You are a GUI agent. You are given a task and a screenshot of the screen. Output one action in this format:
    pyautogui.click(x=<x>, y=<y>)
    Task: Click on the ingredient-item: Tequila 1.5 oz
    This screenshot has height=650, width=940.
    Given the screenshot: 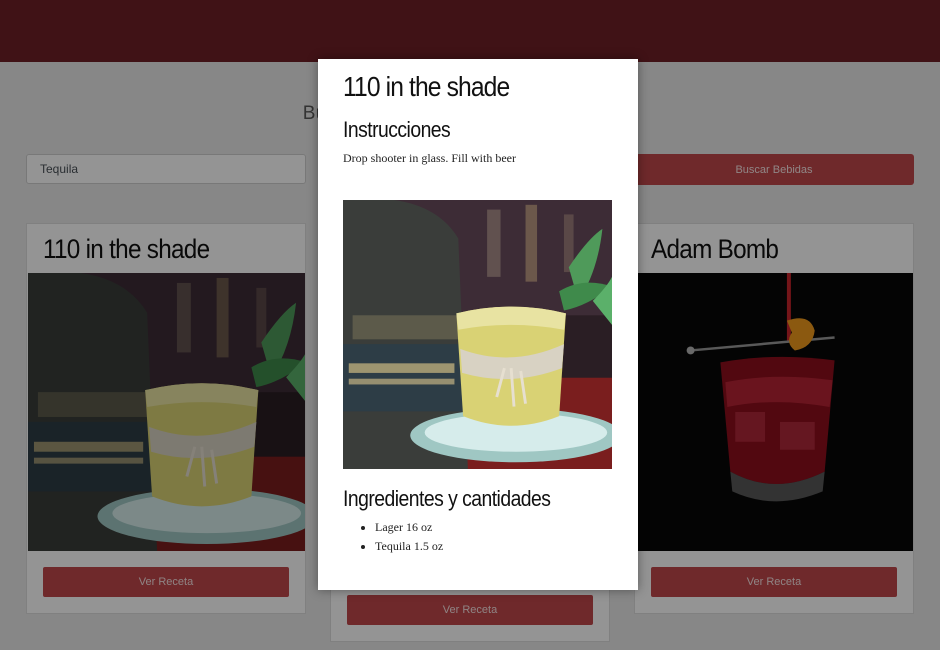 What is the action you would take?
    pyautogui.click(x=409, y=546)
    